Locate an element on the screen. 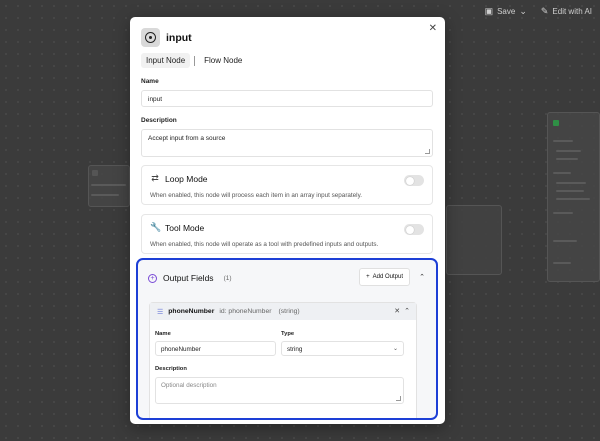 The height and width of the screenshot is (441, 600). modal-header: input is located at coordinates (166, 37).